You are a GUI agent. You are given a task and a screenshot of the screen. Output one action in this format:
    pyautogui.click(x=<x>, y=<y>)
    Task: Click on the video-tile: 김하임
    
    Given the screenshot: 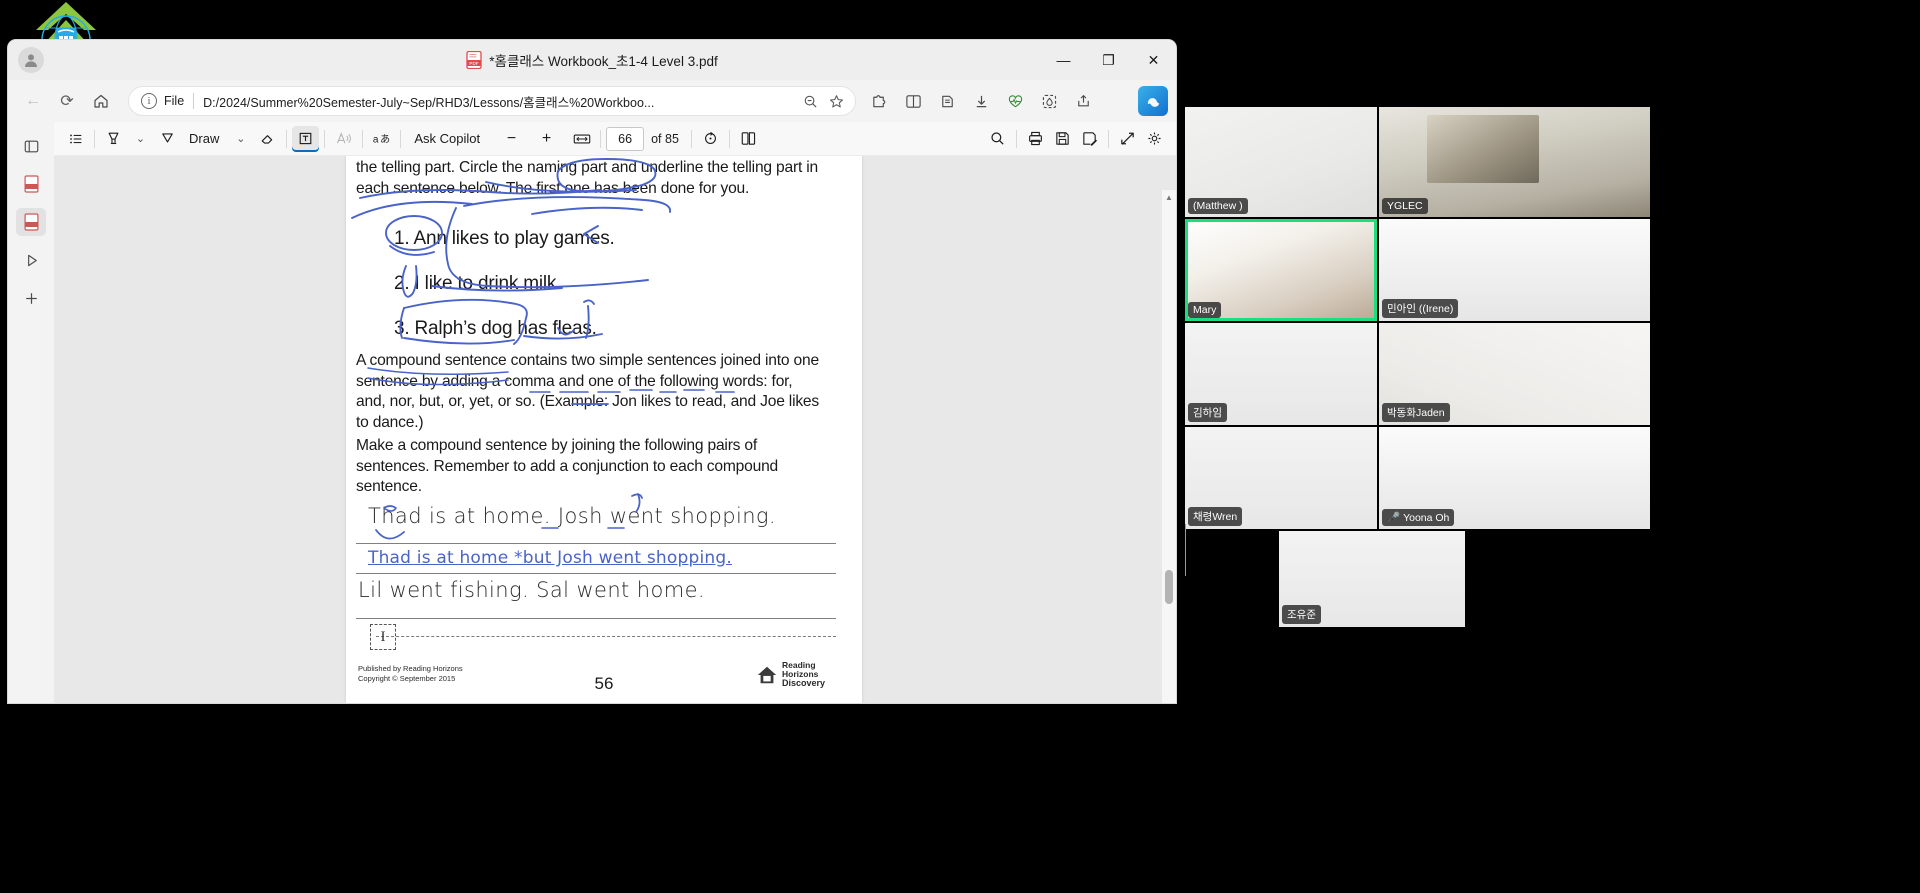 What is the action you would take?
    pyautogui.click(x=1281, y=374)
    